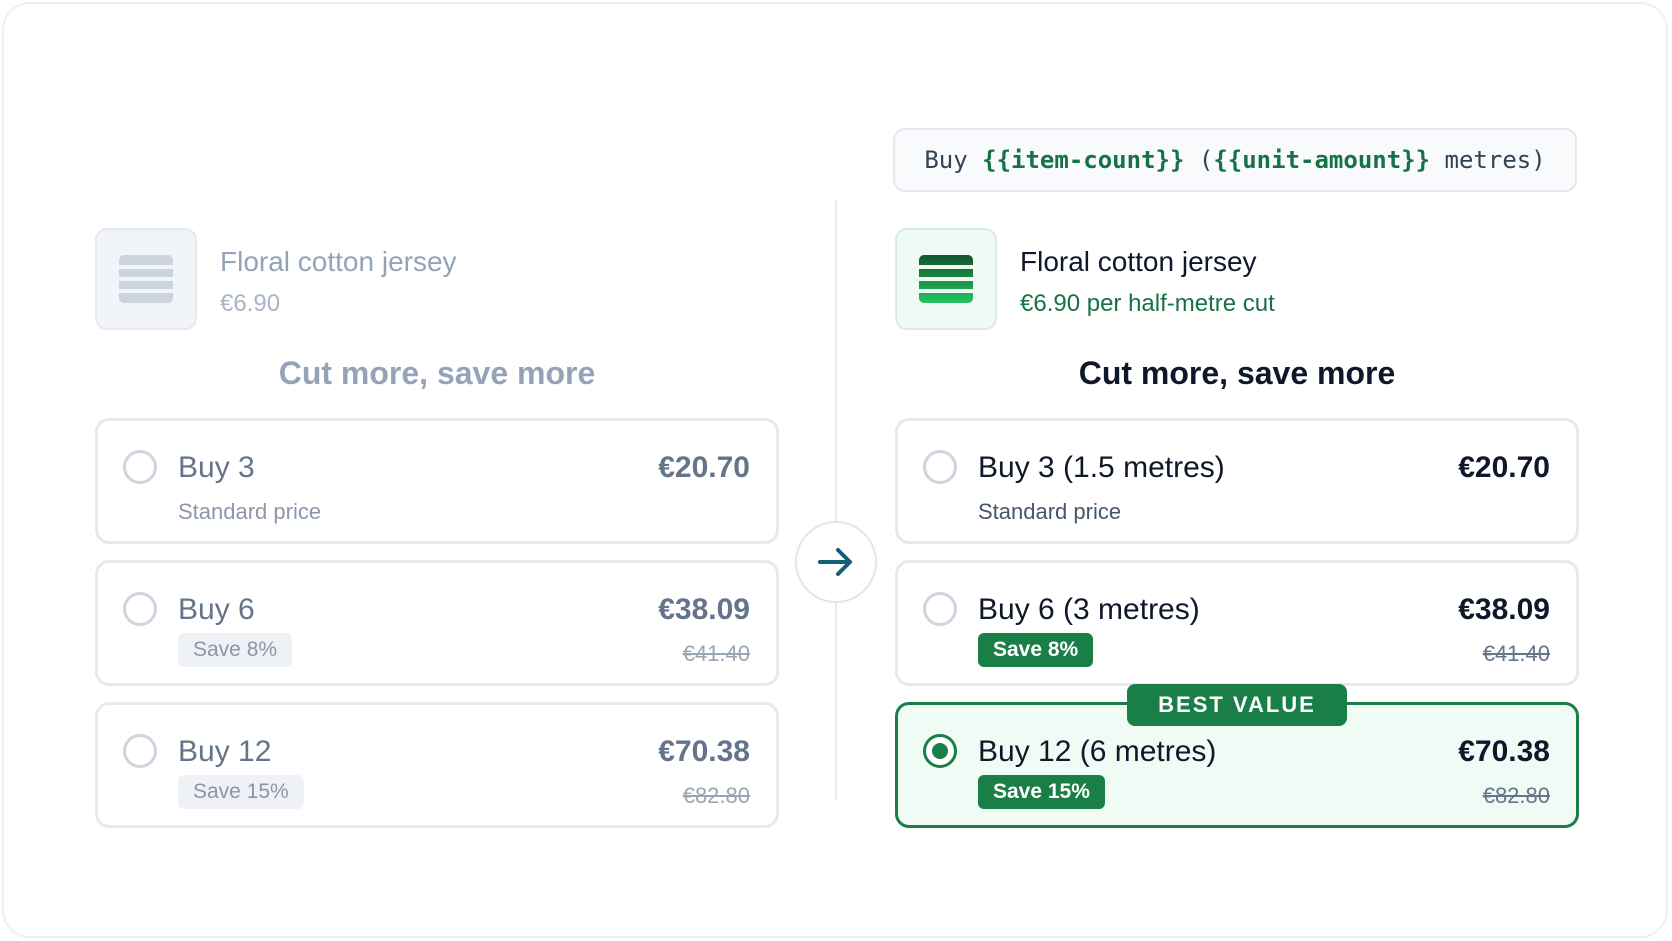 This screenshot has width=1672, height=941. Describe the element at coordinates (953, 160) in the screenshot. I see `template-prefix: Buy` at that location.